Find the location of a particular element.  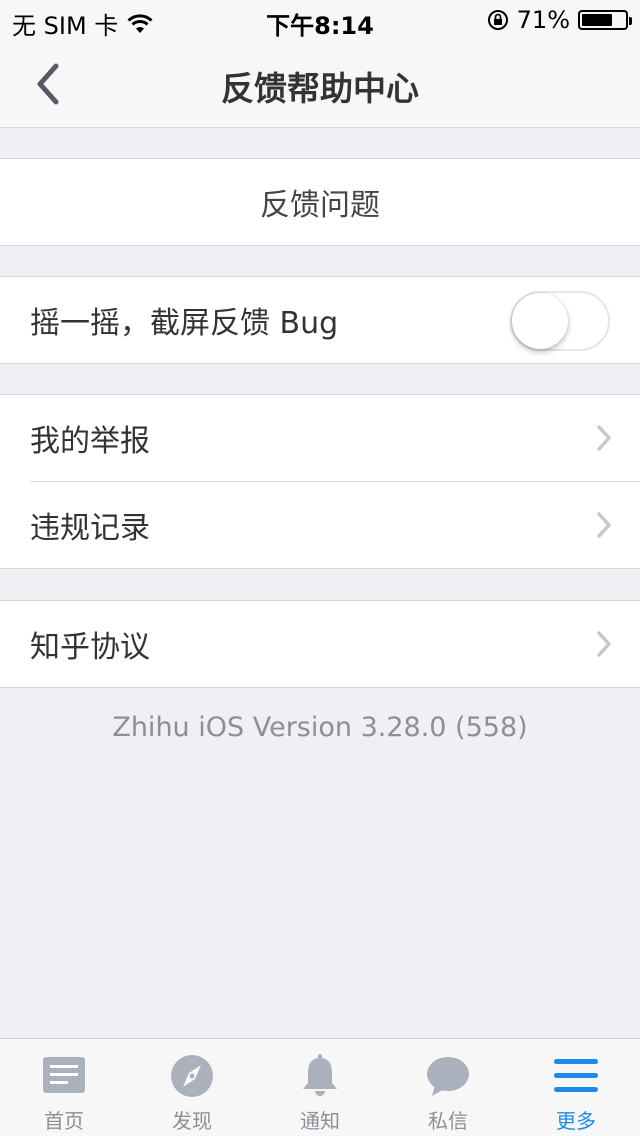

agreement-group: 知乎协议 is located at coordinates (320, 644).